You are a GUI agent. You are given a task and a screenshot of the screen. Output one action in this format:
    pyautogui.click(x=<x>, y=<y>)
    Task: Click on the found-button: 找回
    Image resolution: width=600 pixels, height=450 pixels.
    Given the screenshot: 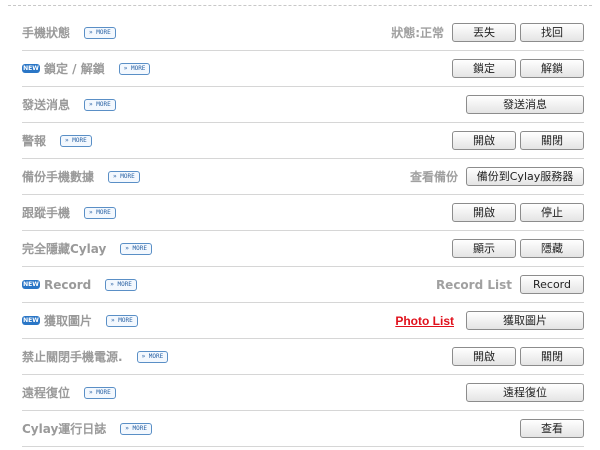 What is the action you would take?
    pyautogui.click(x=552, y=32)
    